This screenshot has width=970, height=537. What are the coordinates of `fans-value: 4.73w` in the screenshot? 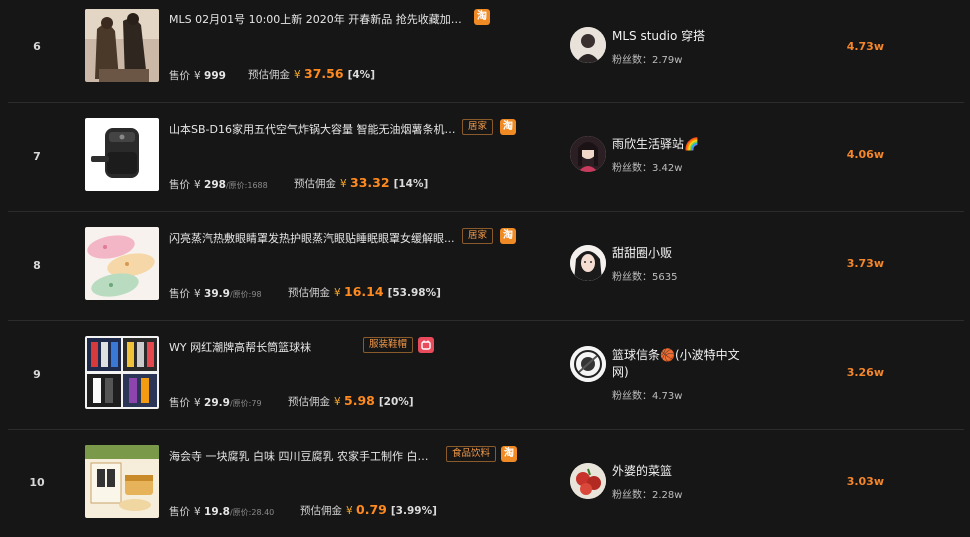 It's located at (667, 396).